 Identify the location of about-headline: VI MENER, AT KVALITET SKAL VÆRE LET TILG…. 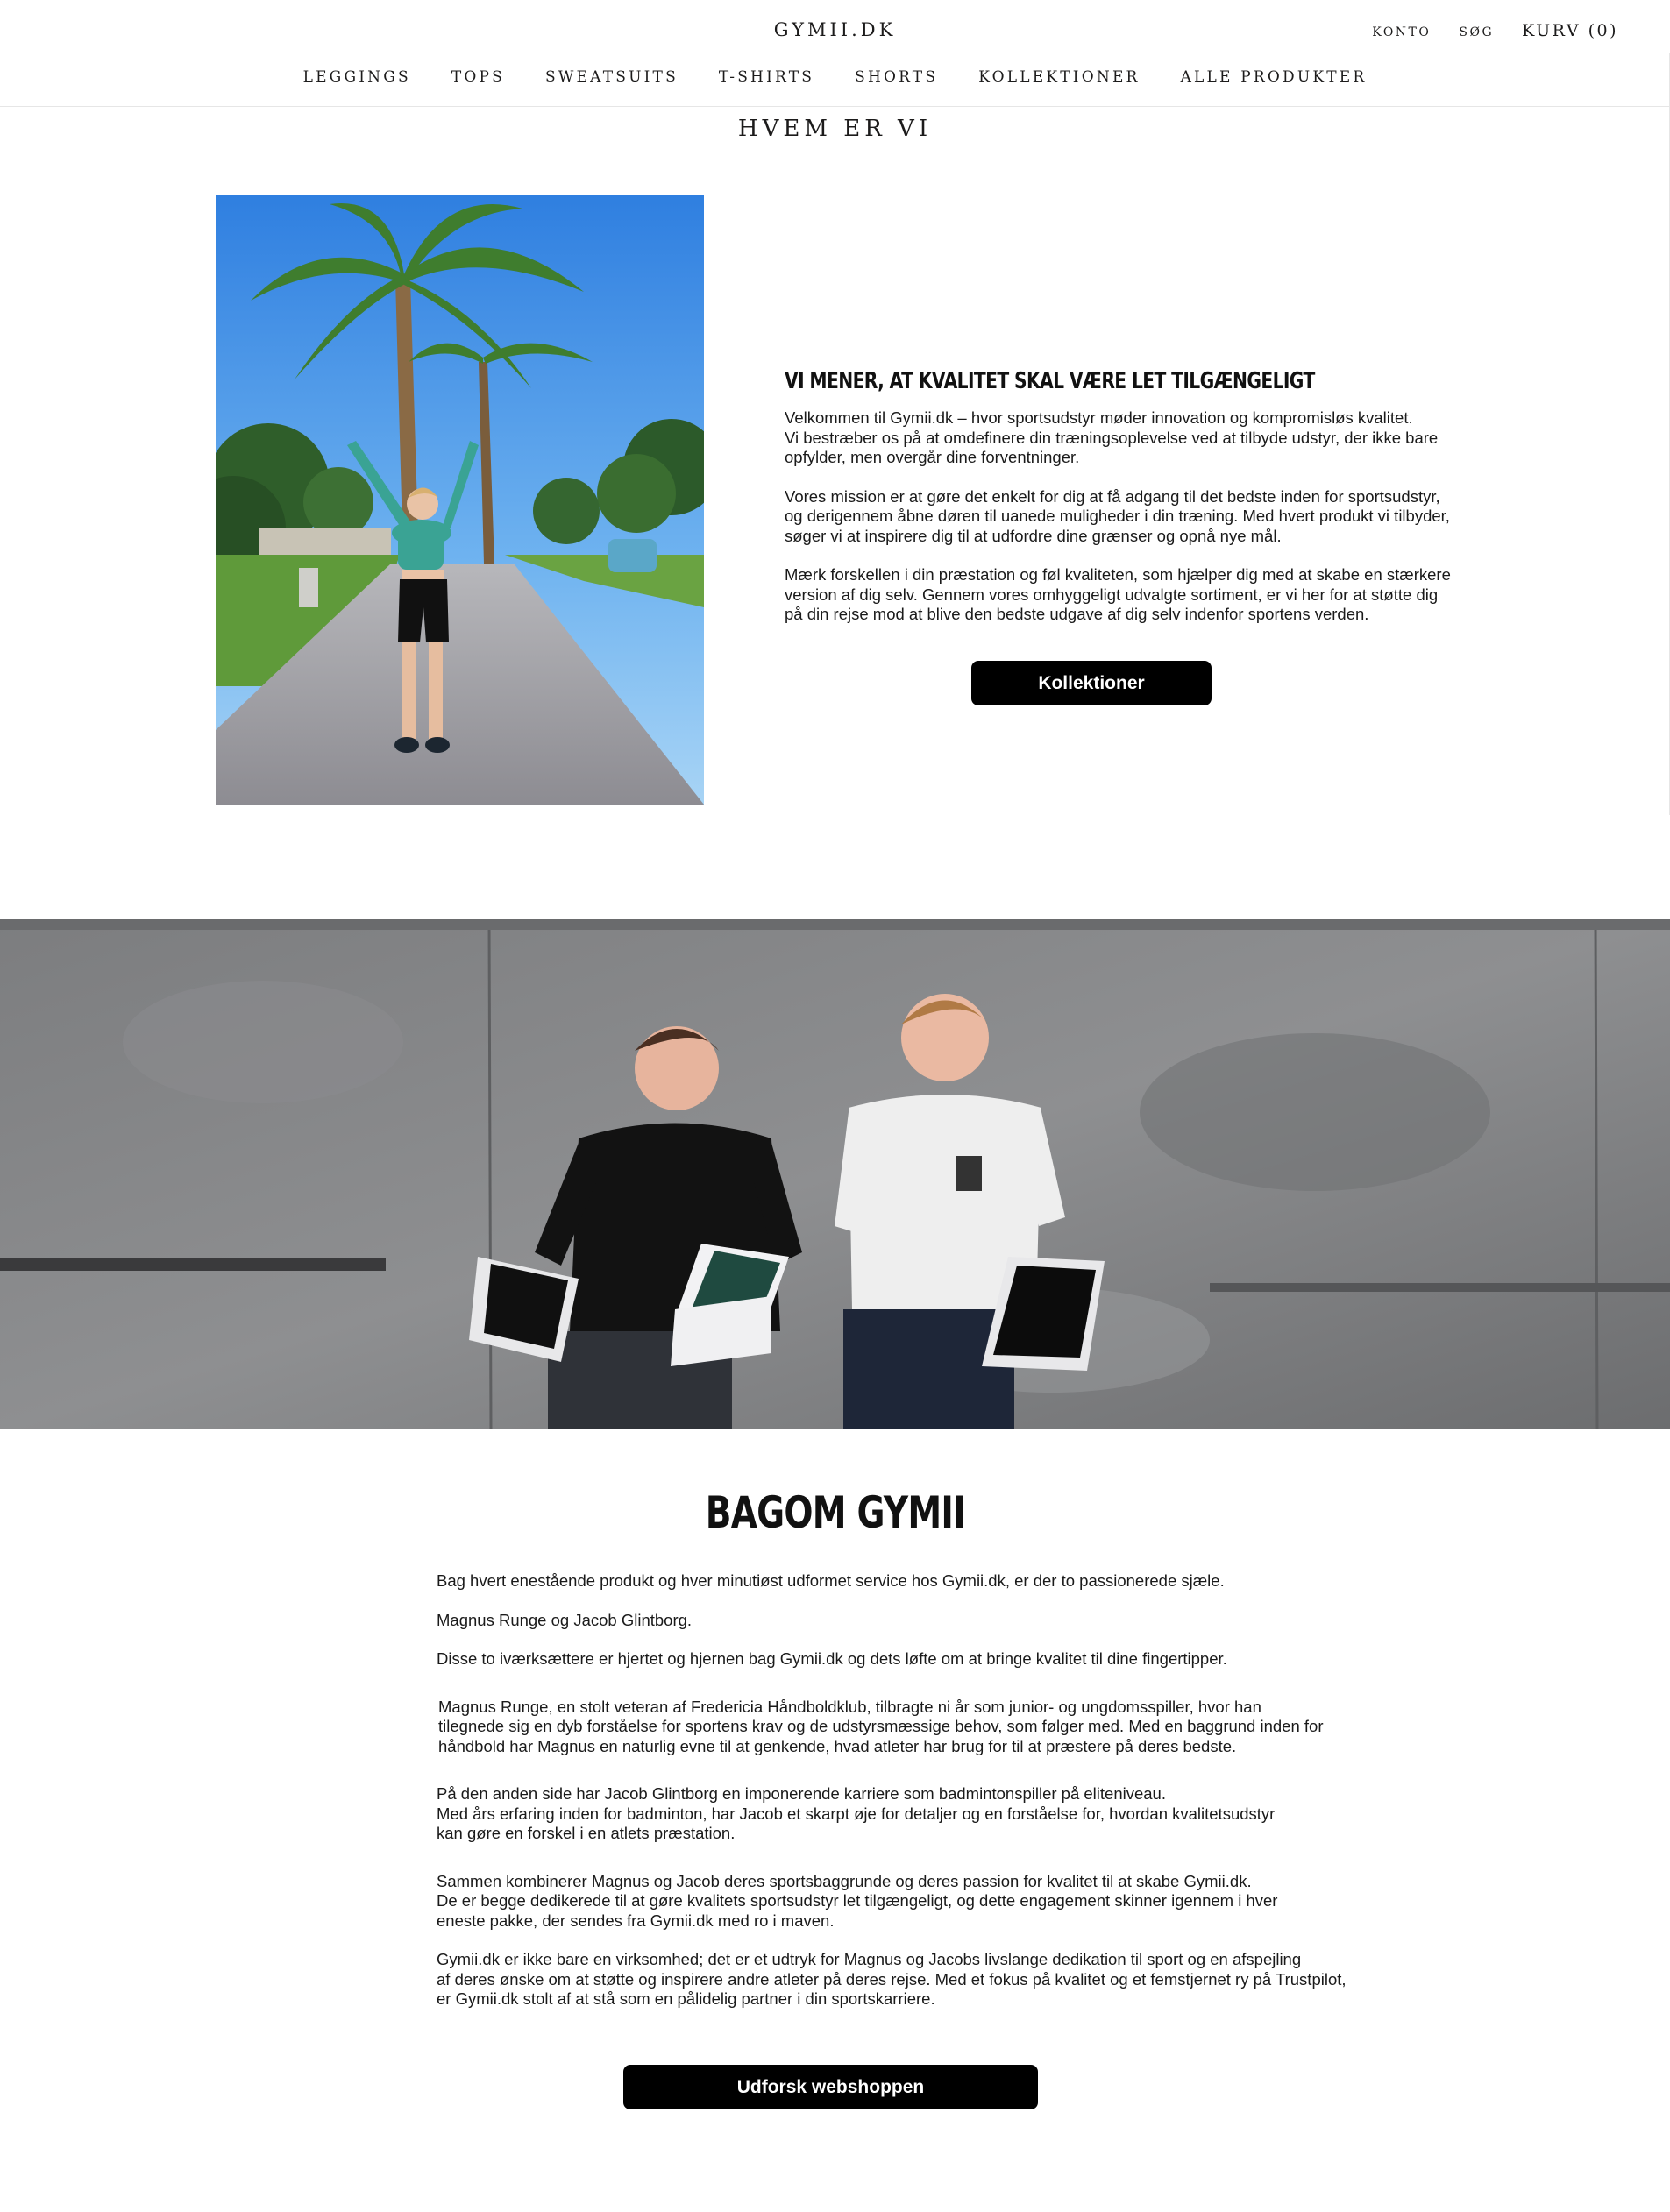
(1050, 381).